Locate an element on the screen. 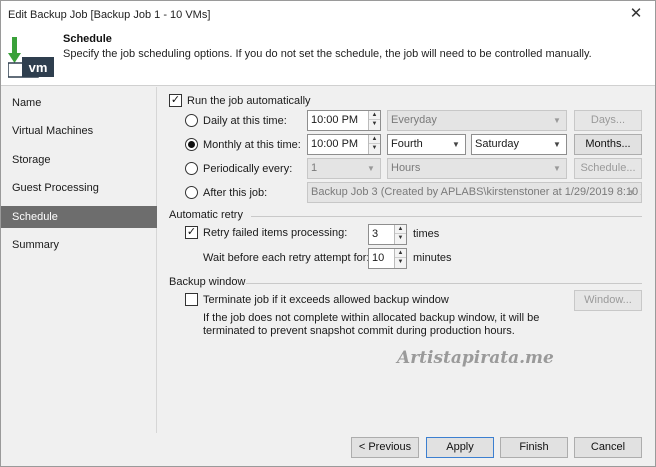  daily-radio is located at coordinates (191, 120).